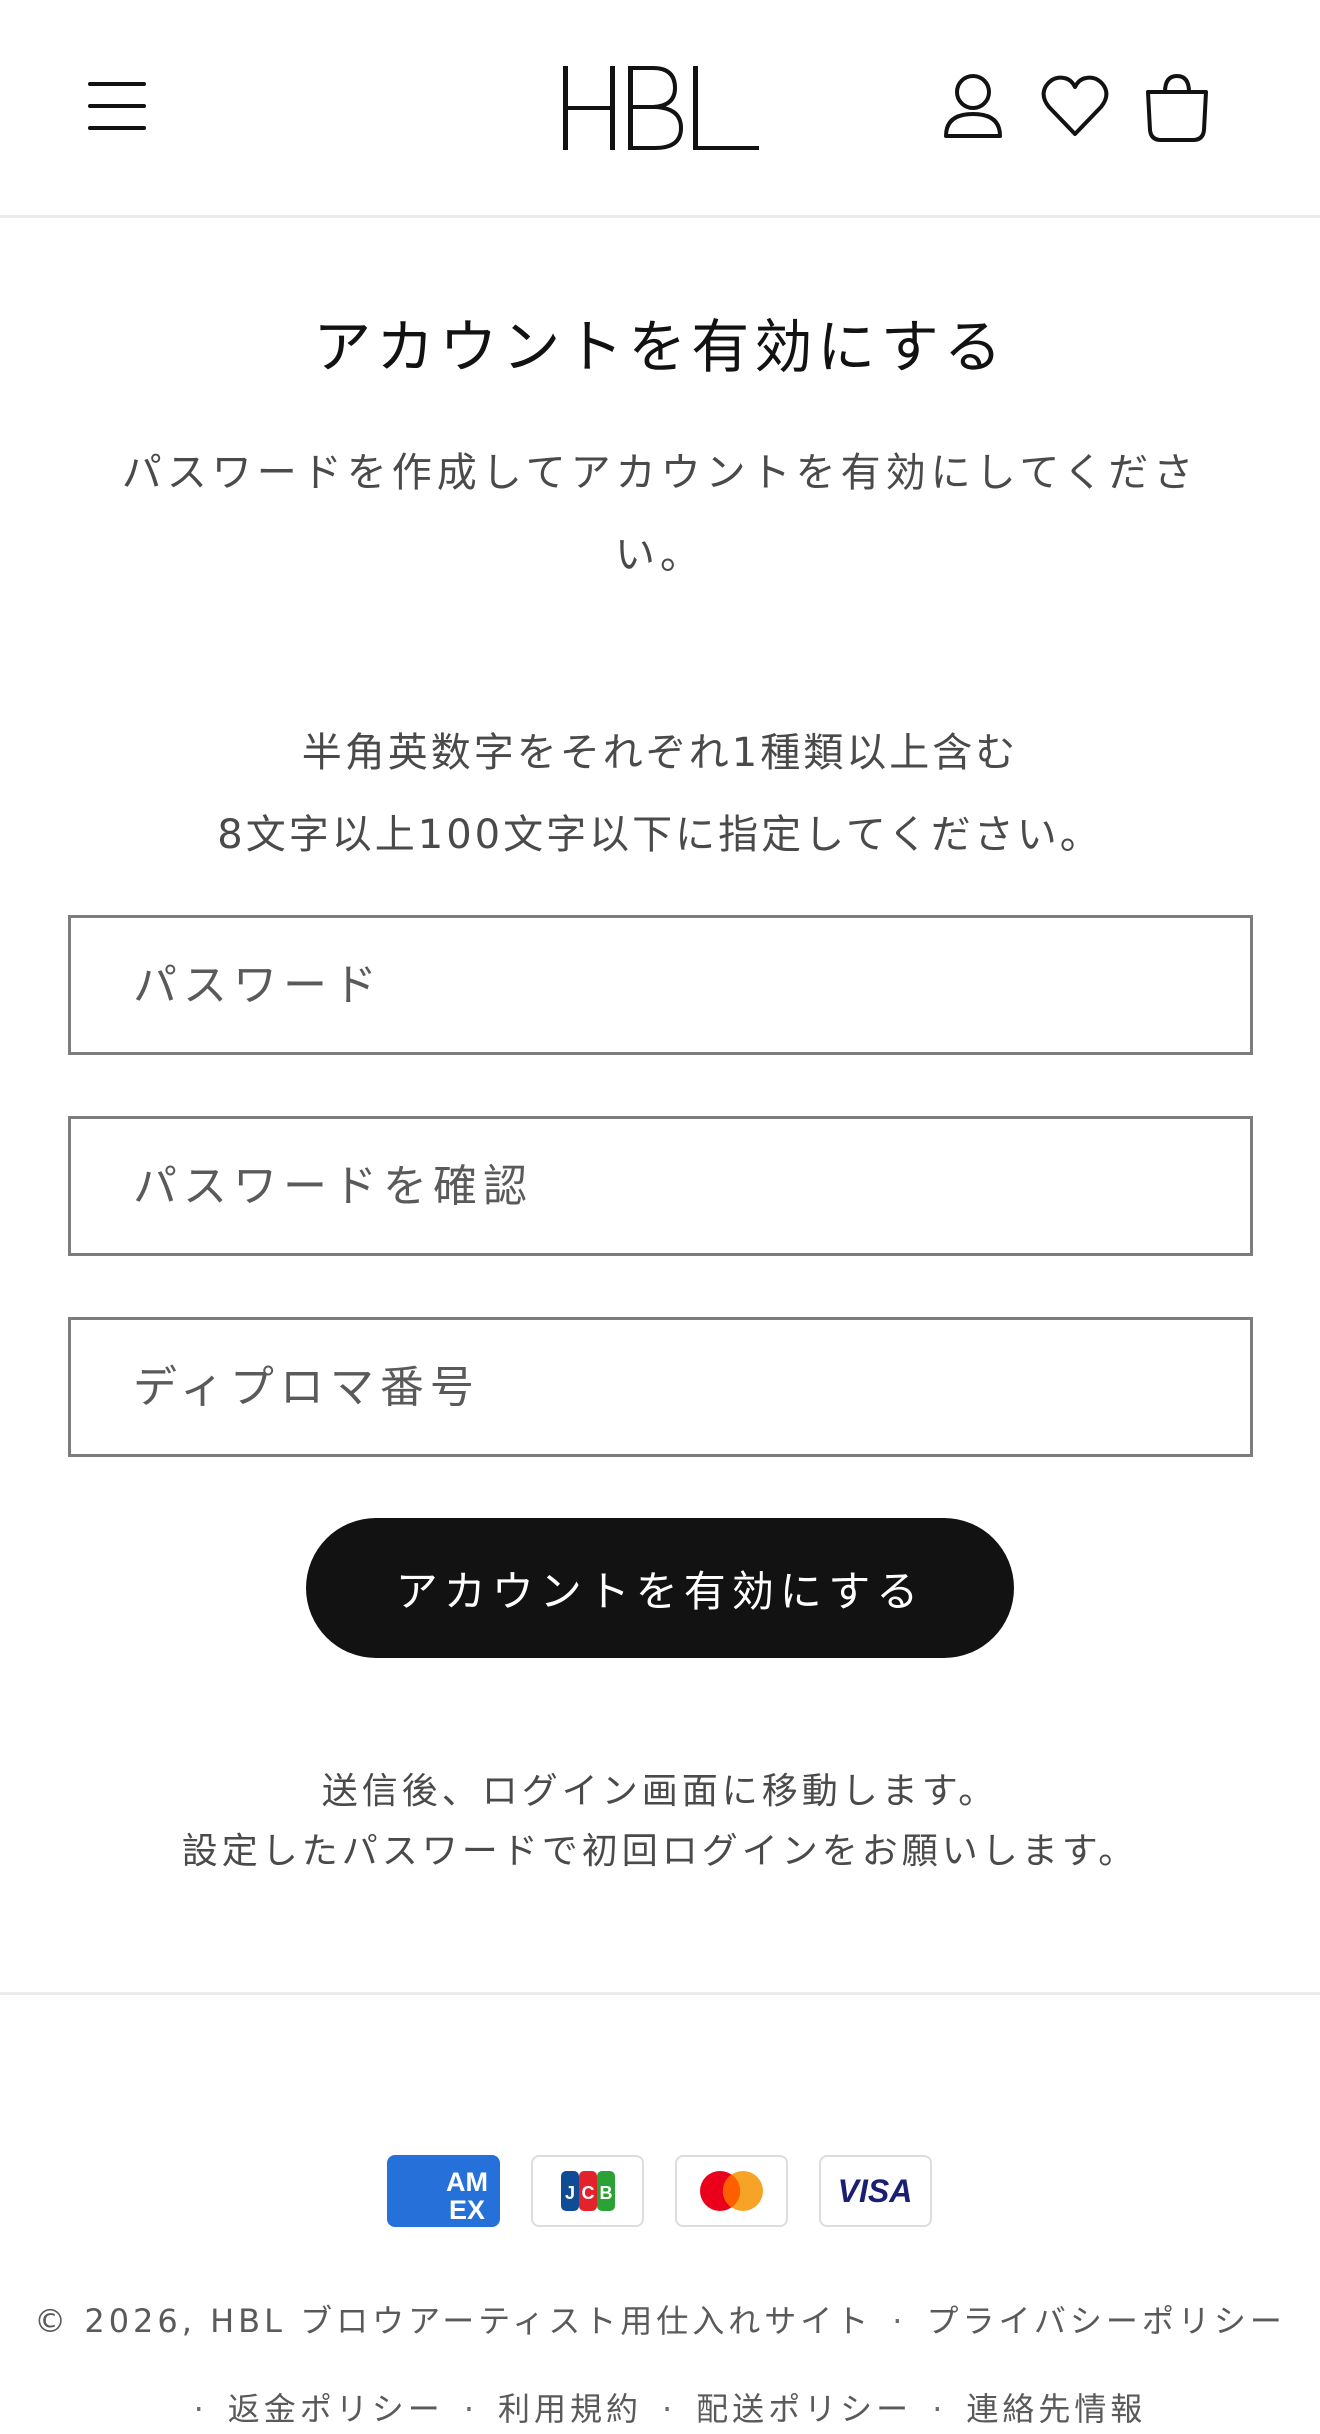 The width and height of the screenshot is (1320, 2434). I want to click on amex-payment-icon: AM EX, so click(443, 2191).